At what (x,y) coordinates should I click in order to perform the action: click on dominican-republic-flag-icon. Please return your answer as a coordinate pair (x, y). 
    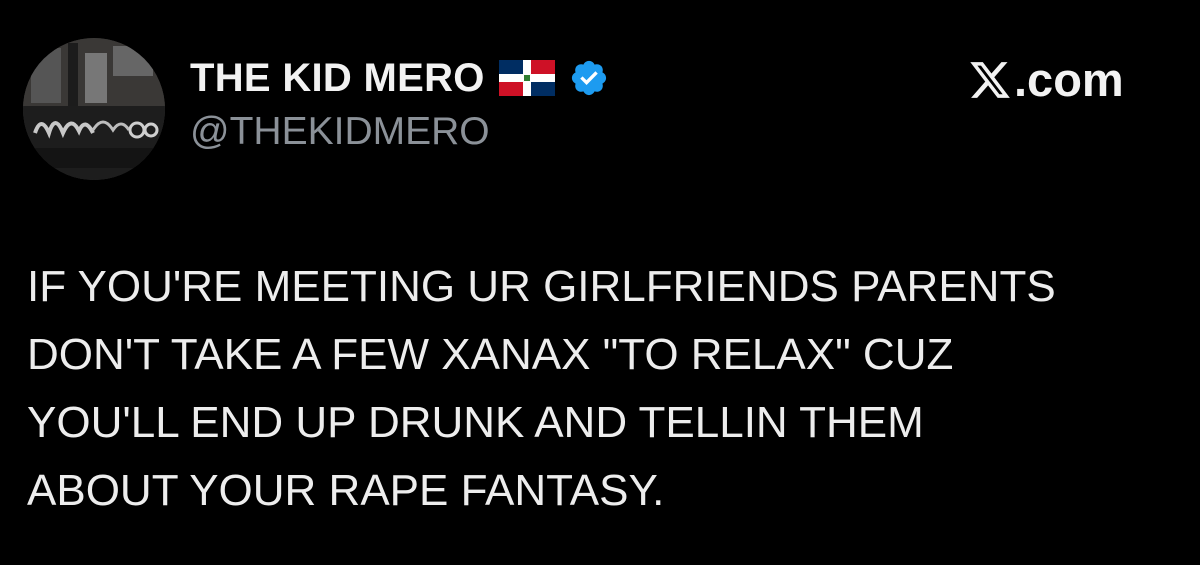
    Looking at the image, I should click on (526, 78).